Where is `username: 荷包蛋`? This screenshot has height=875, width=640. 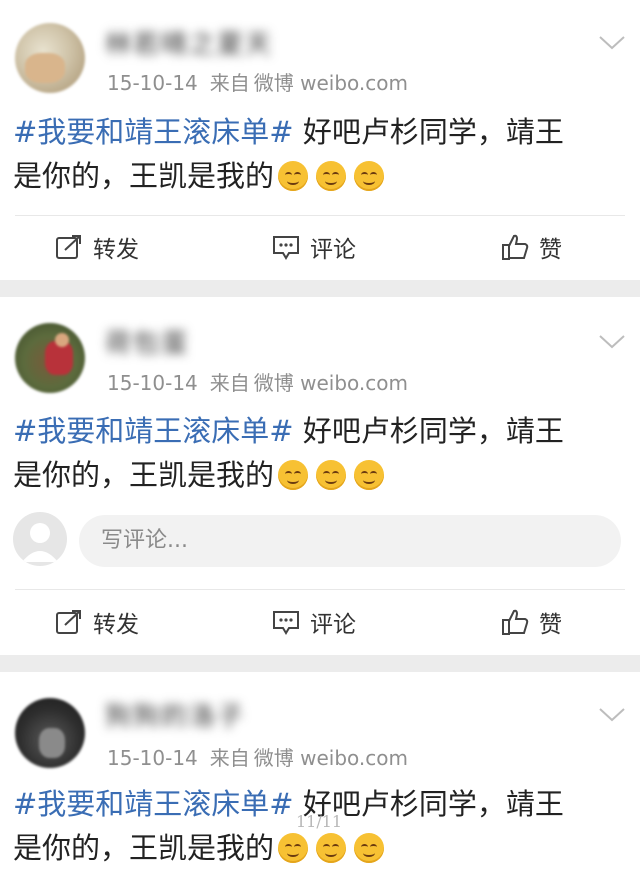 username: 荷包蛋 is located at coordinates (147, 344).